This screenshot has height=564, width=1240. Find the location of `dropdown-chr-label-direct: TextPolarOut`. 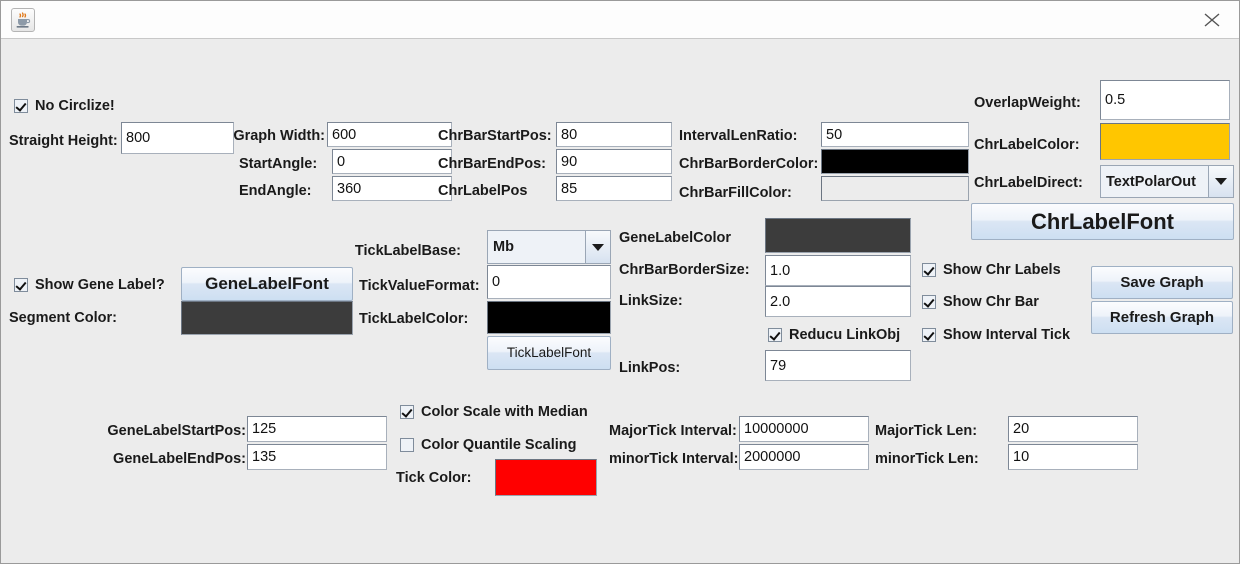

dropdown-chr-label-direct: TextPolarOut is located at coordinates (1167, 181).